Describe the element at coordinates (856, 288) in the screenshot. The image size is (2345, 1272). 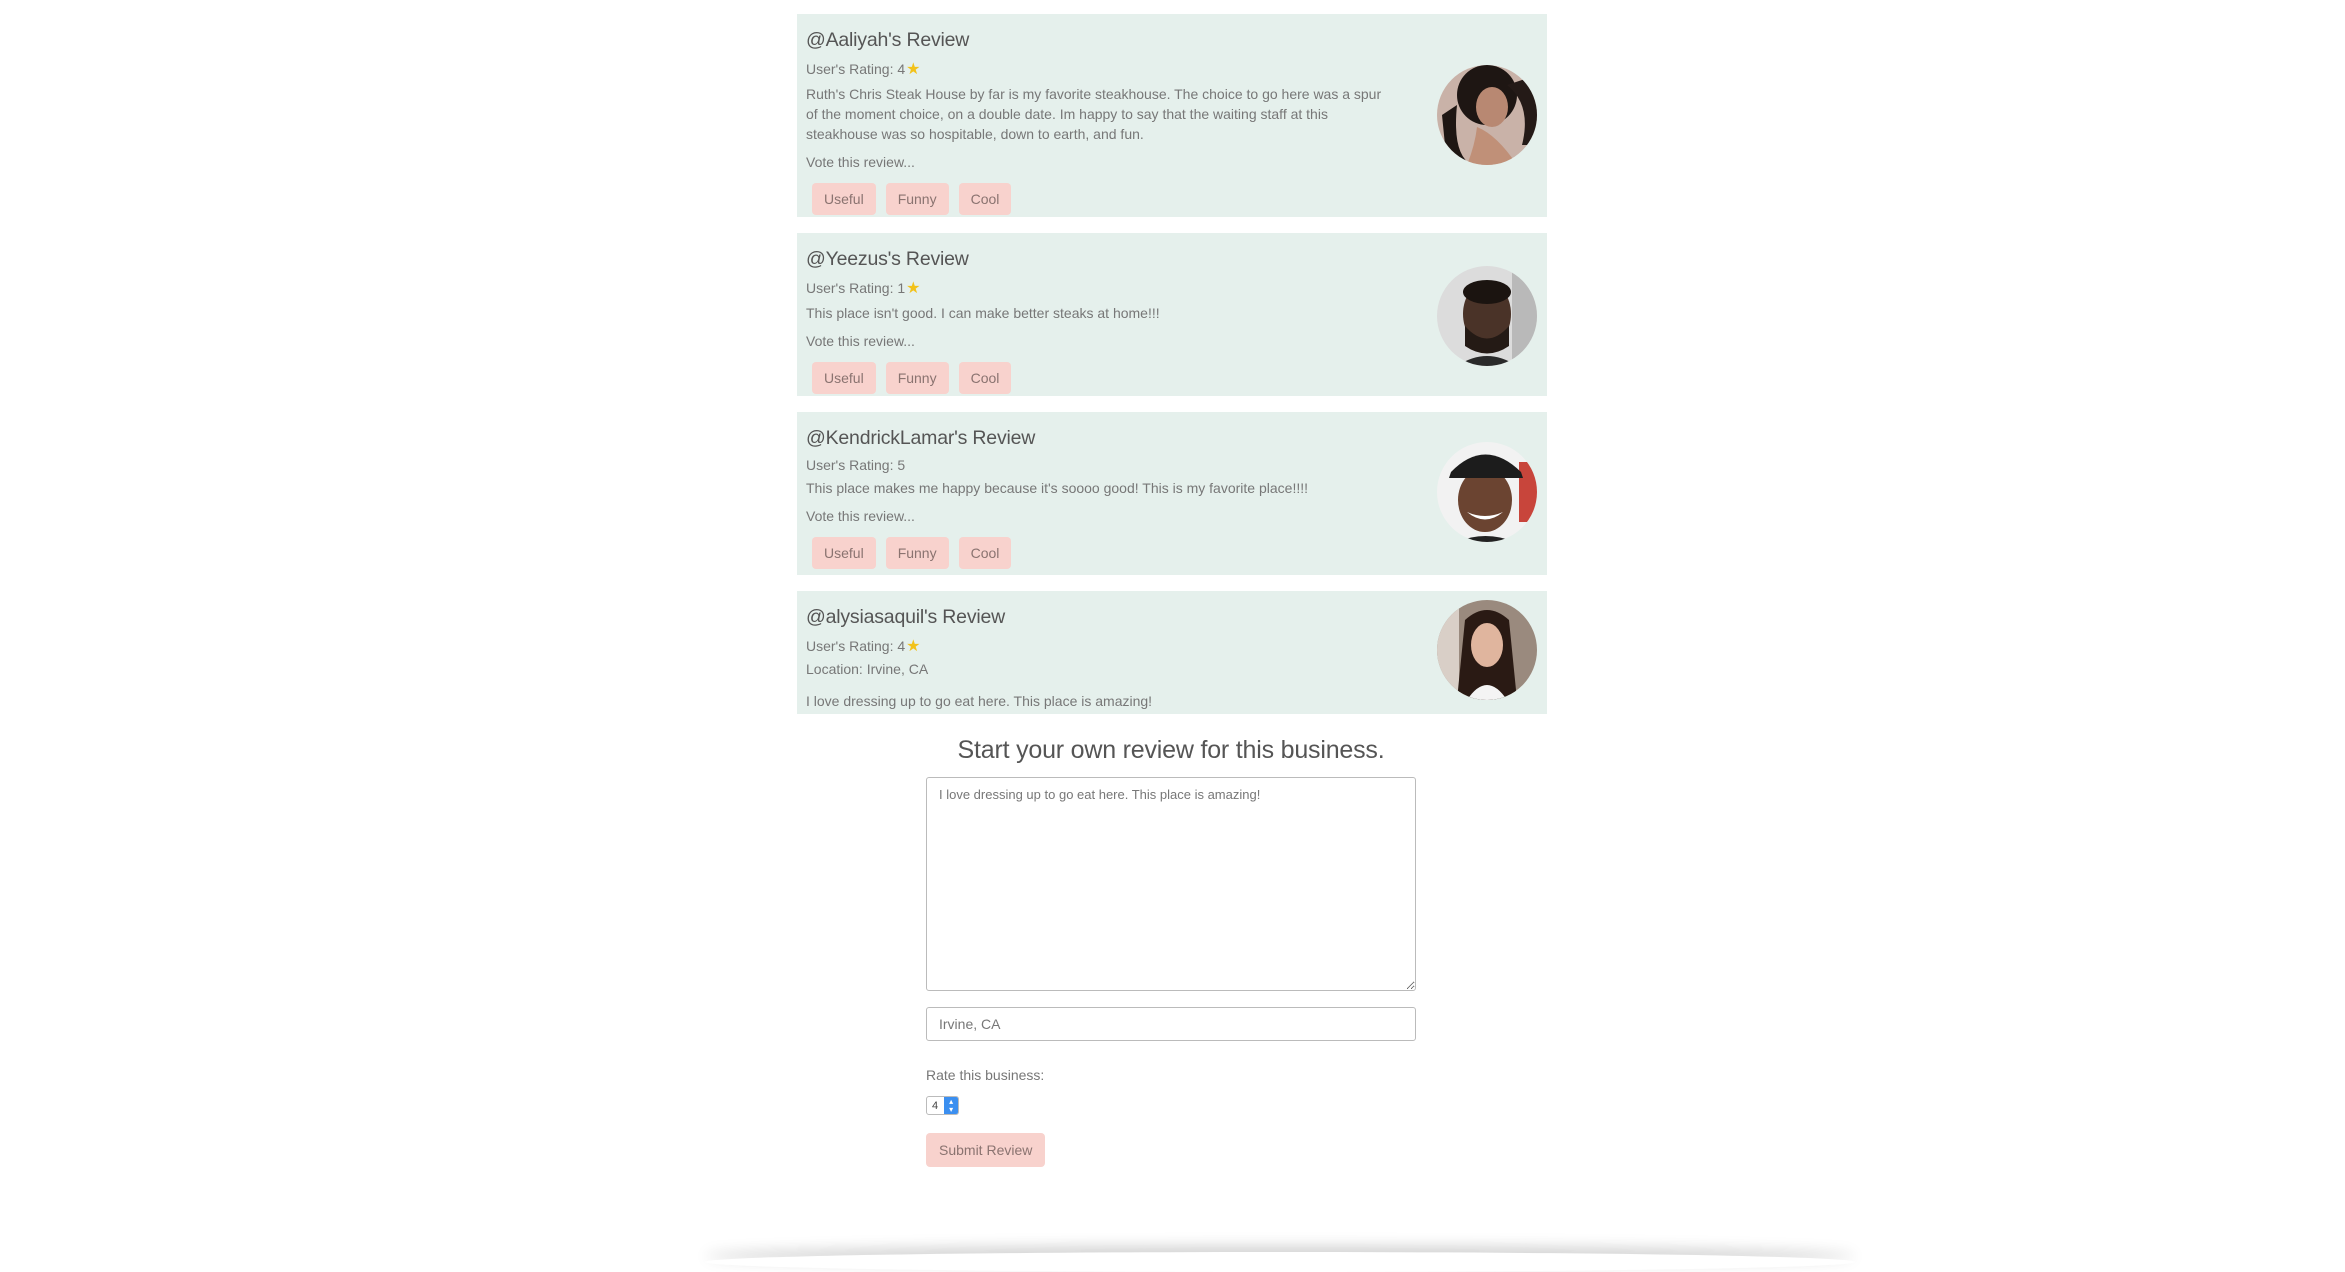
I see `rating-label: User's Rating: 1` at that location.